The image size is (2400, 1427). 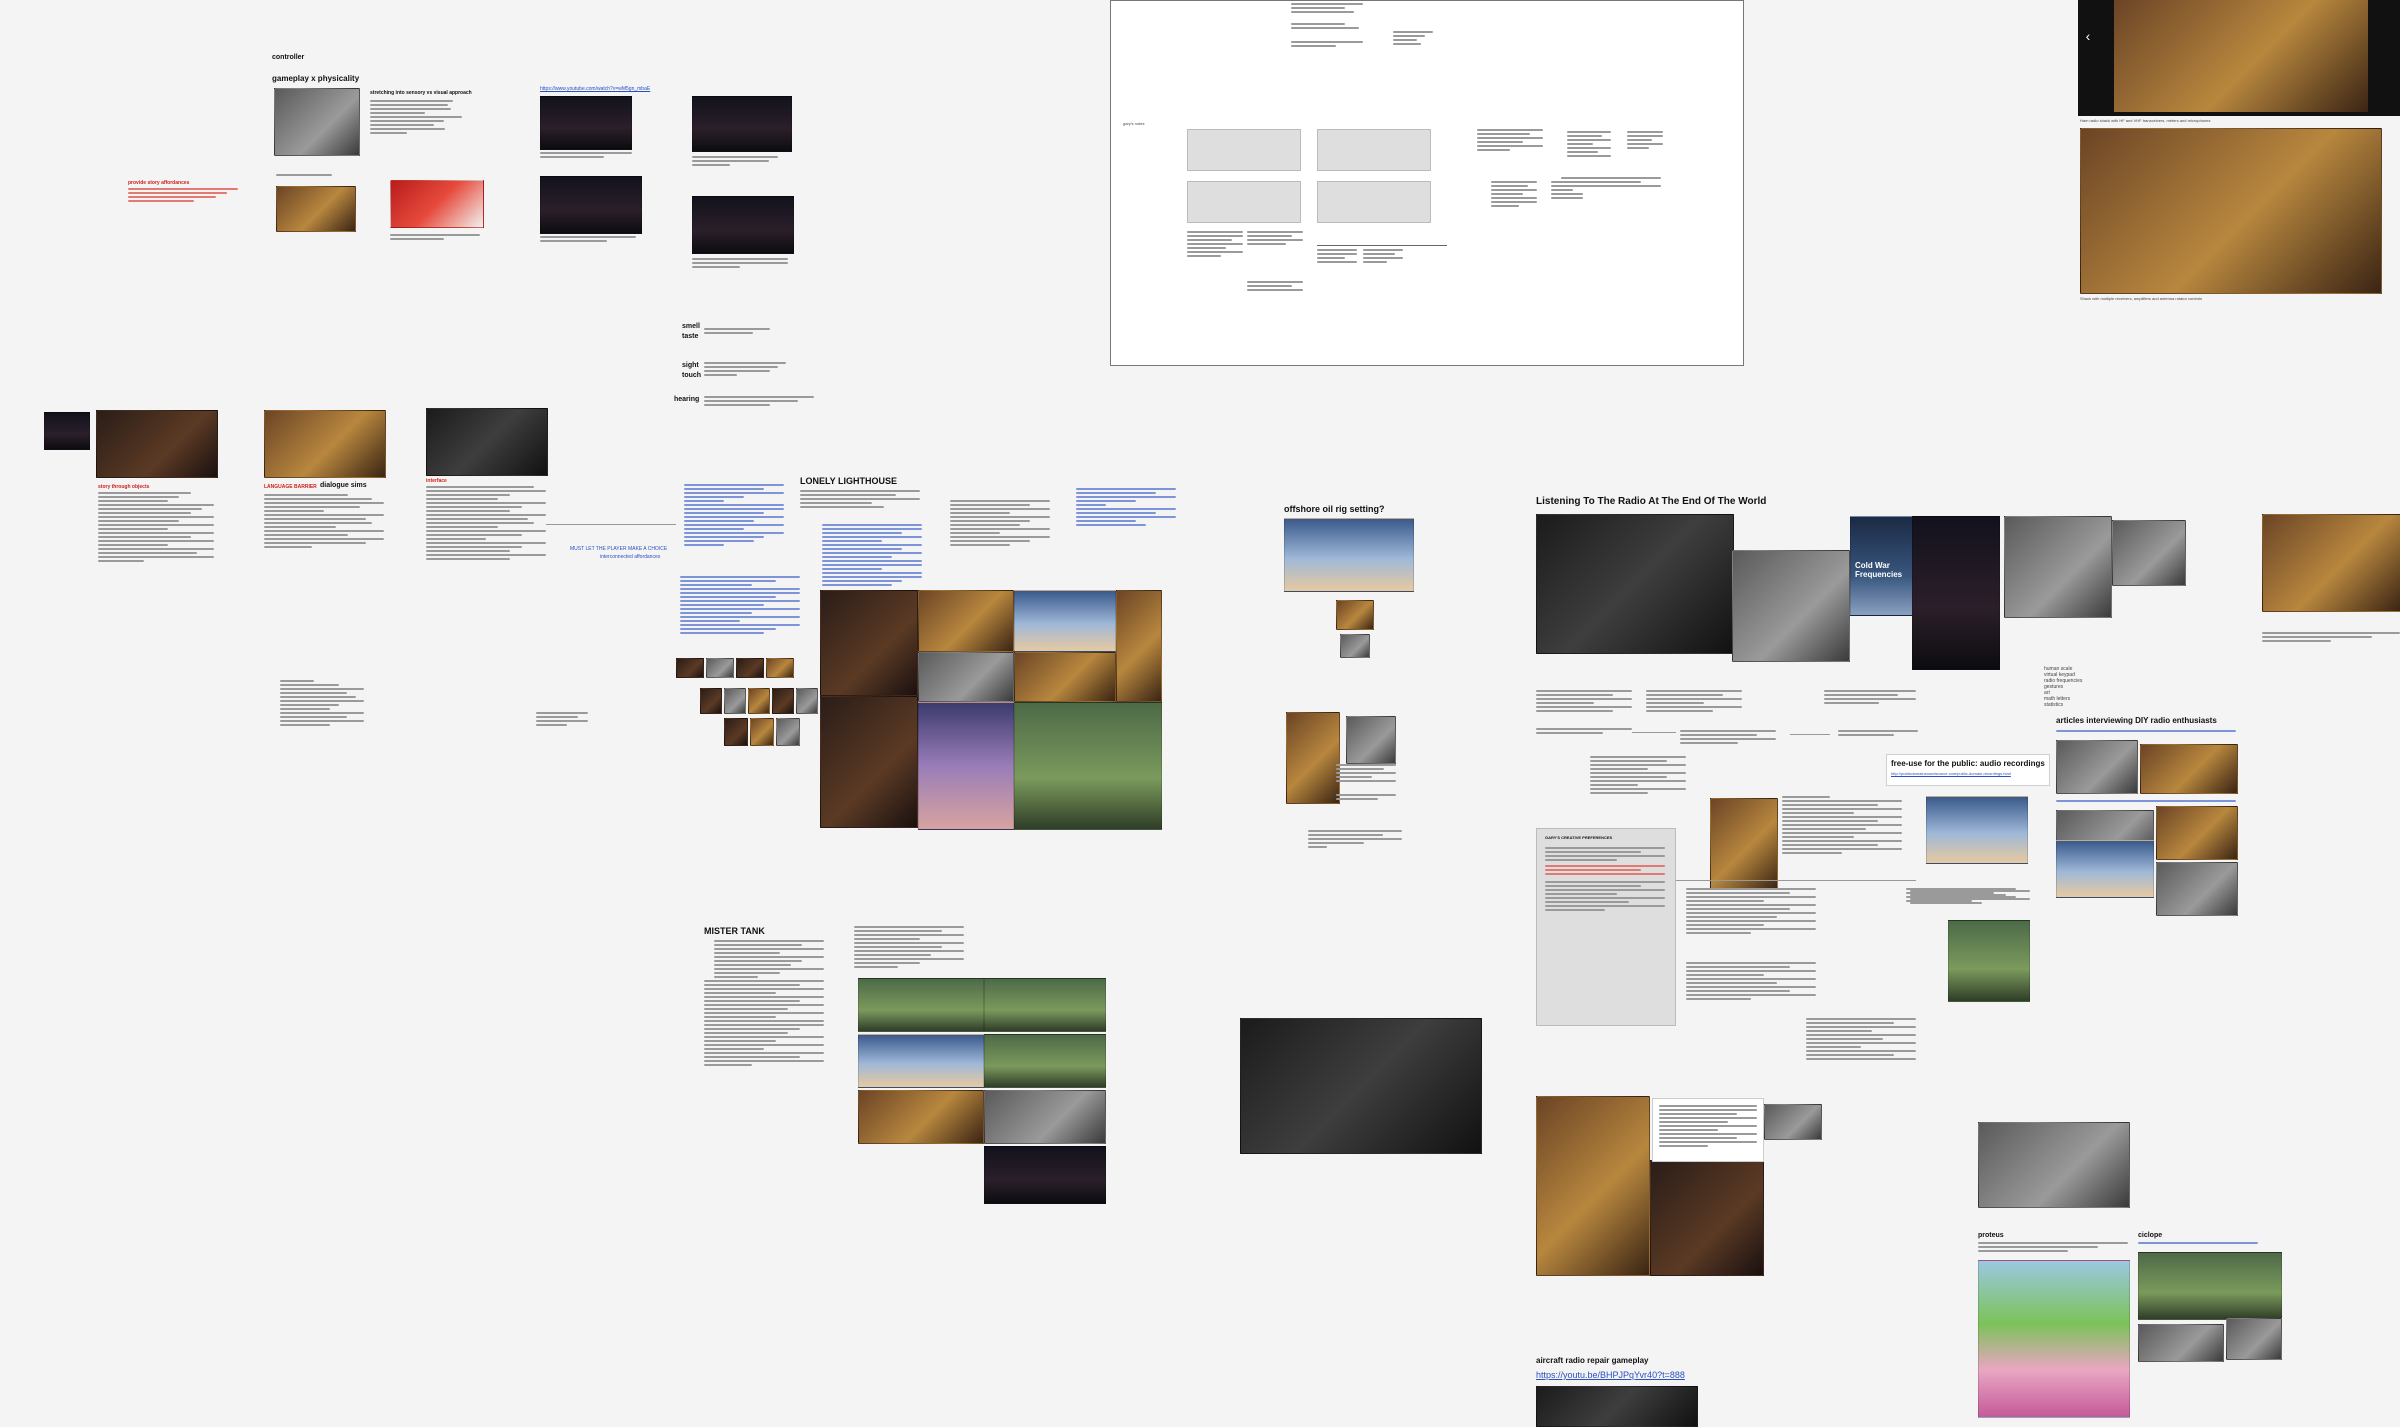 I want to click on machinery-photo, so click(x=1361, y=1086).